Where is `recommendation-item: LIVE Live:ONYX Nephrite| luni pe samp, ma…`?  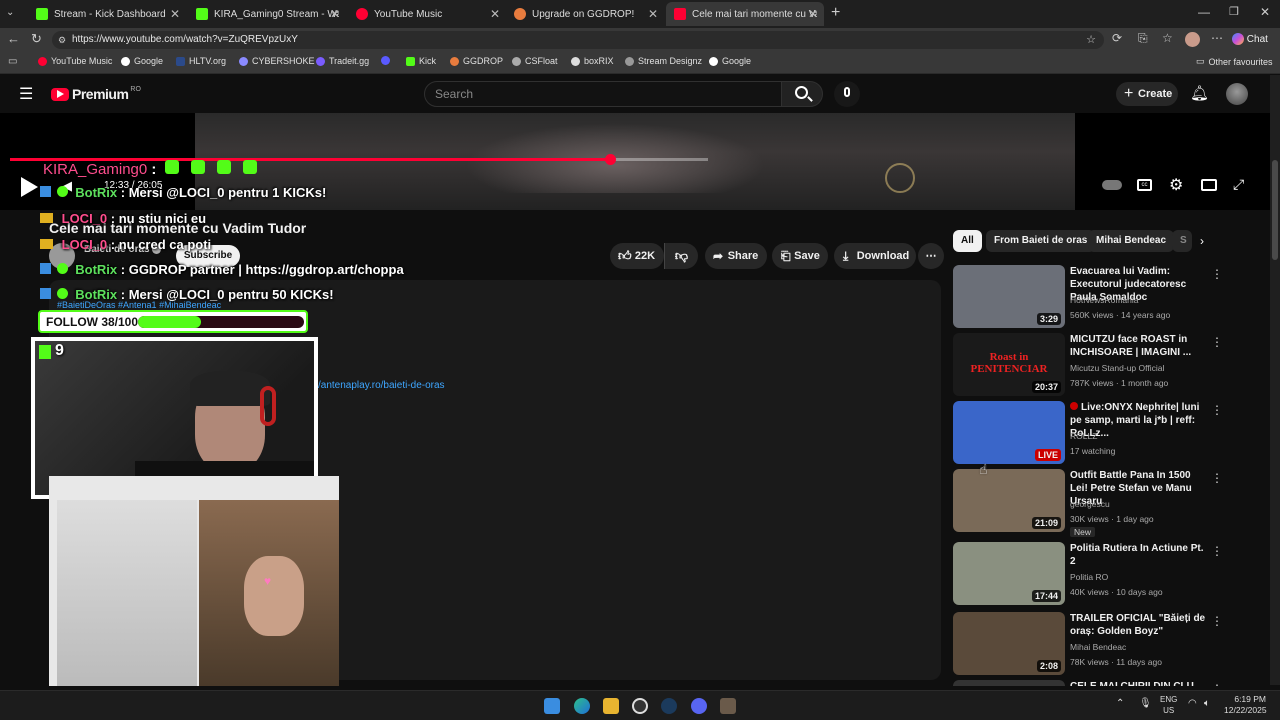
recommendation-item: LIVE Live:ONYX Nephrite| luni pe samp, ma… is located at coordinates (1088, 433).